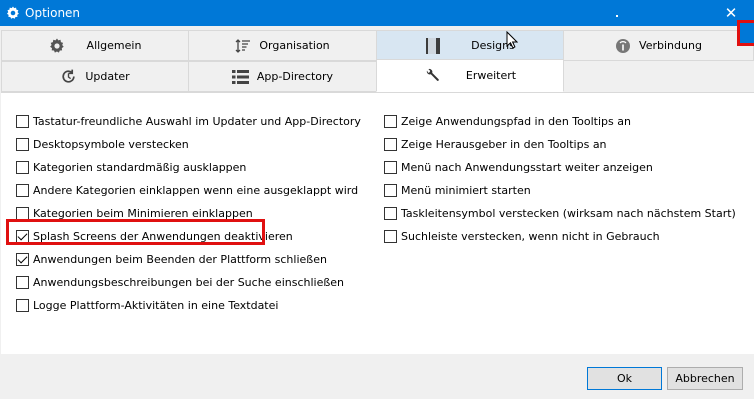 The width and height of the screenshot is (754, 399). What do you see at coordinates (491, 75) in the screenshot?
I see `tab-label: Erweitert` at bounding box center [491, 75].